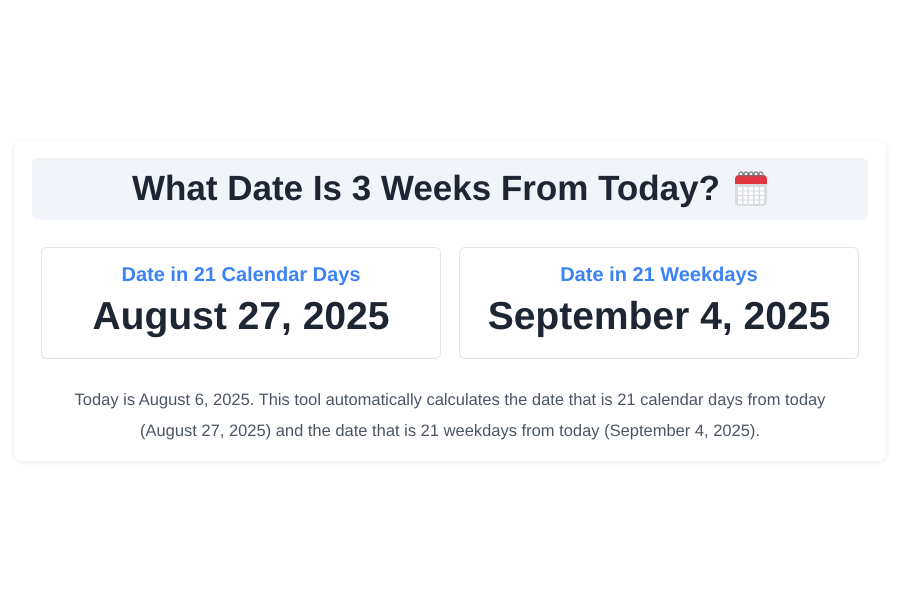 This screenshot has height=600, width=900. I want to click on result-date: August 27, 2025, so click(241, 317).